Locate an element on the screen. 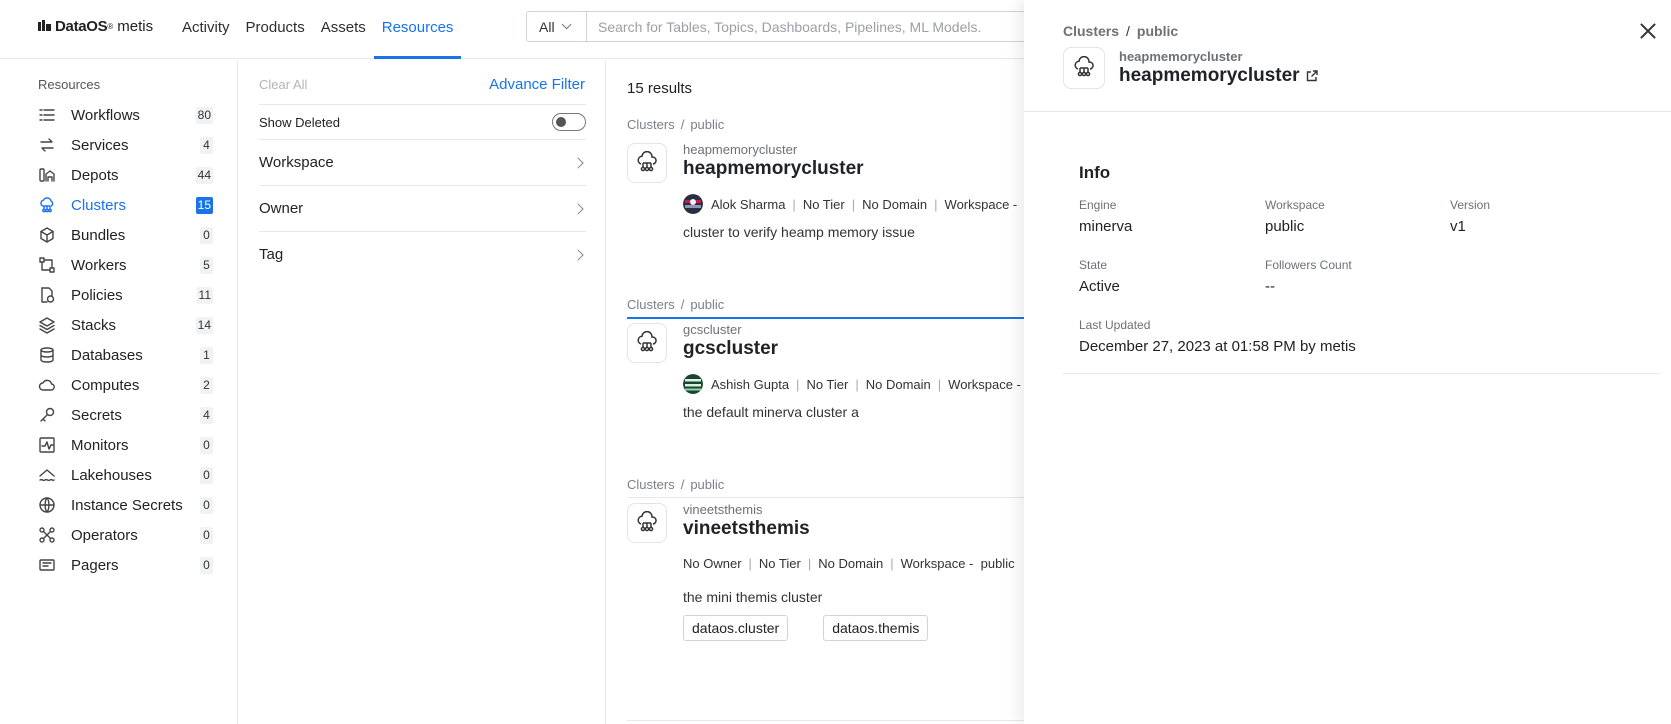  sidebar-item-services: Services 4 is located at coordinates (125, 145).